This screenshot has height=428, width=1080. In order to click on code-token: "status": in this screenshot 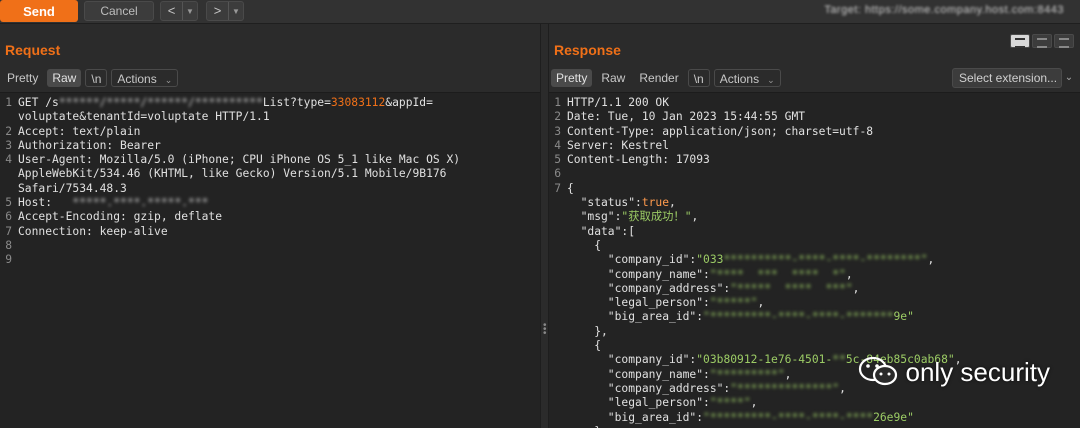, I will do `click(604, 203)`.